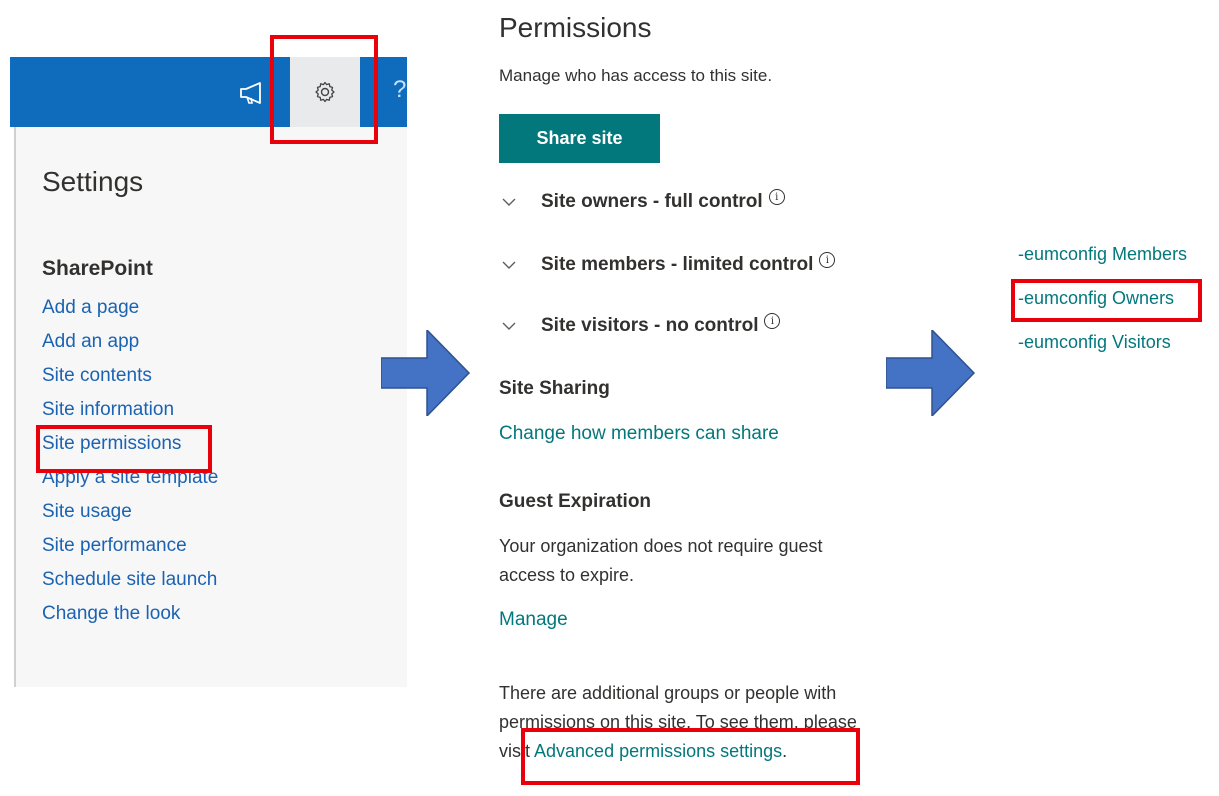  I want to click on guest-expiration-heading: Guest Expiration, so click(575, 501).